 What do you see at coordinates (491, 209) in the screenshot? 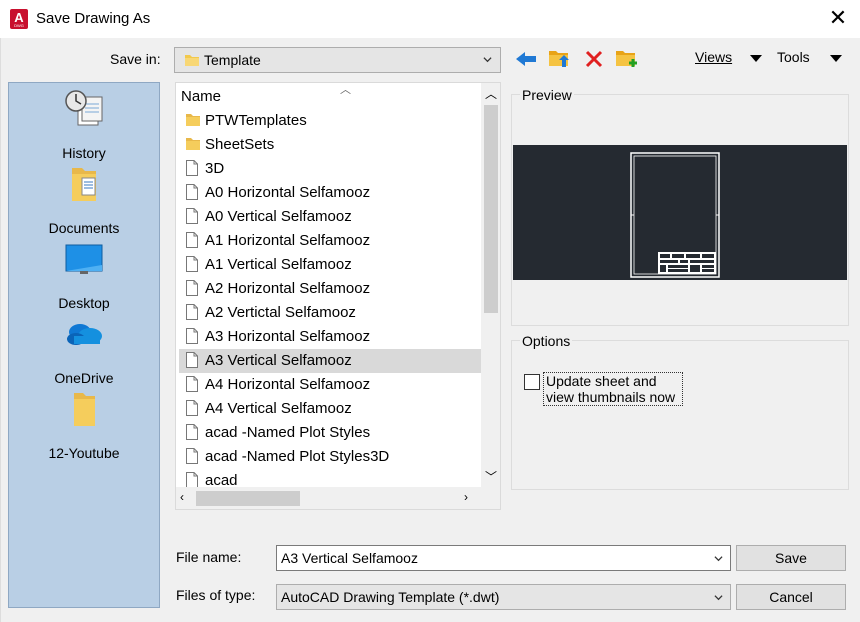
I see `vertical-scroll-thumb` at bounding box center [491, 209].